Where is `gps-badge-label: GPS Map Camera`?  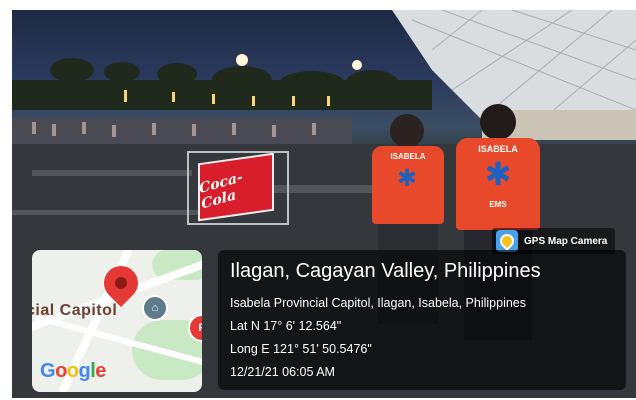
gps-badge-label: GPS Map Camera is located at coordinates (566, 241).